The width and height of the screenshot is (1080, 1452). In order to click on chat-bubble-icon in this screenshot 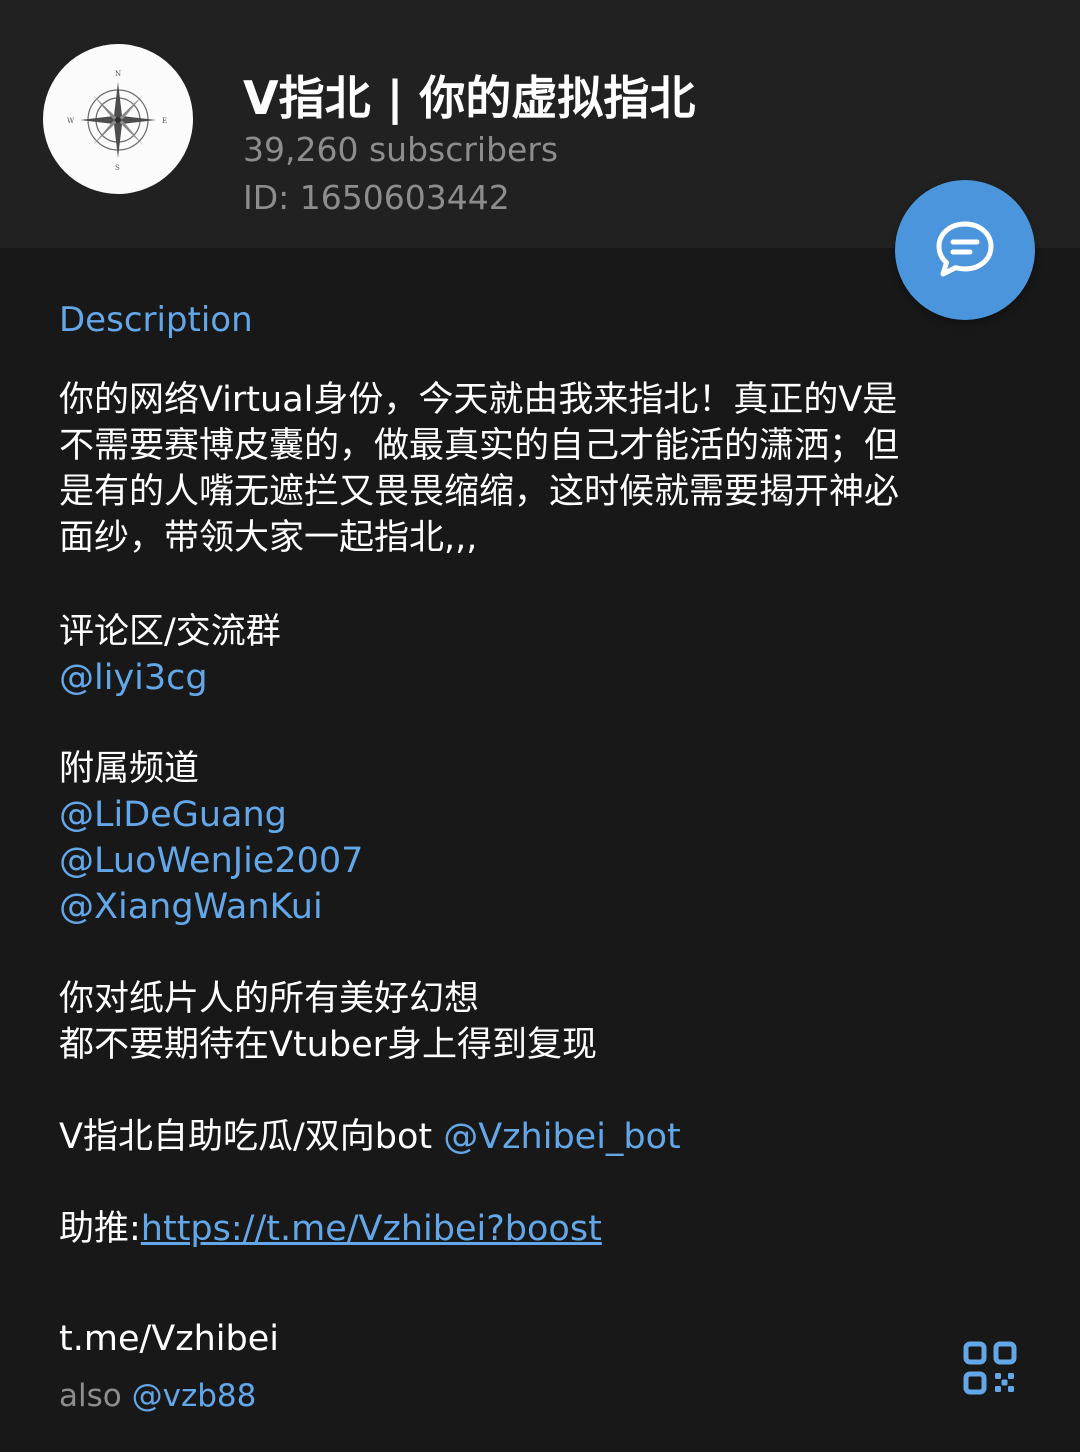, I will do `click(965, 249)`.